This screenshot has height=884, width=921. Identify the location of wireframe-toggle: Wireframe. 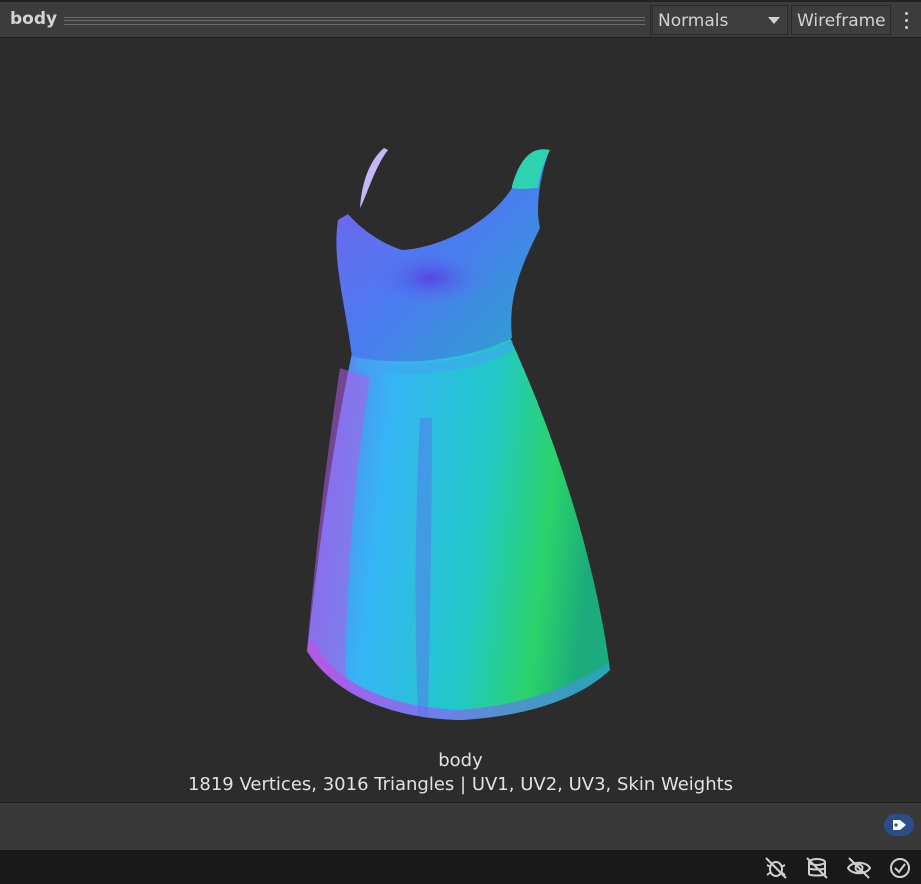
(841, 20).